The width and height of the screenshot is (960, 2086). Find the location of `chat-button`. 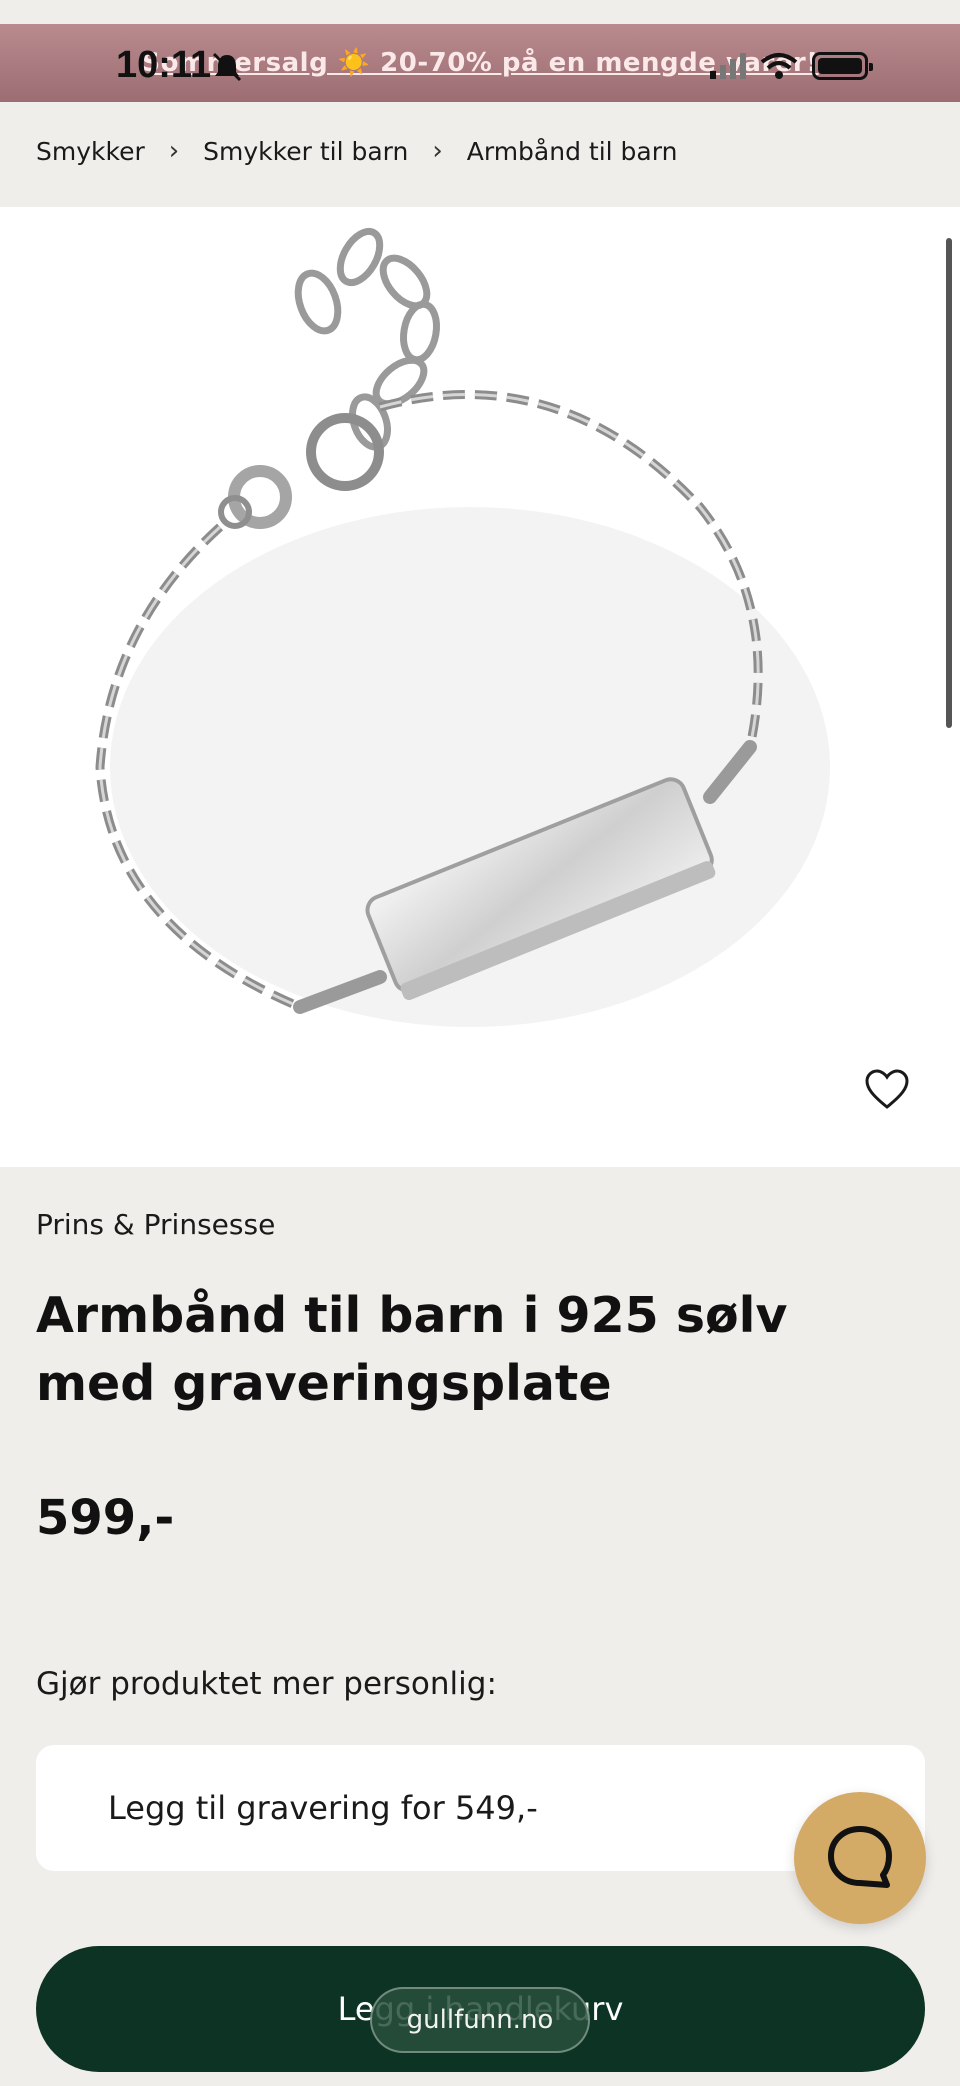

chat-button is located at coordinates (860, 1858).